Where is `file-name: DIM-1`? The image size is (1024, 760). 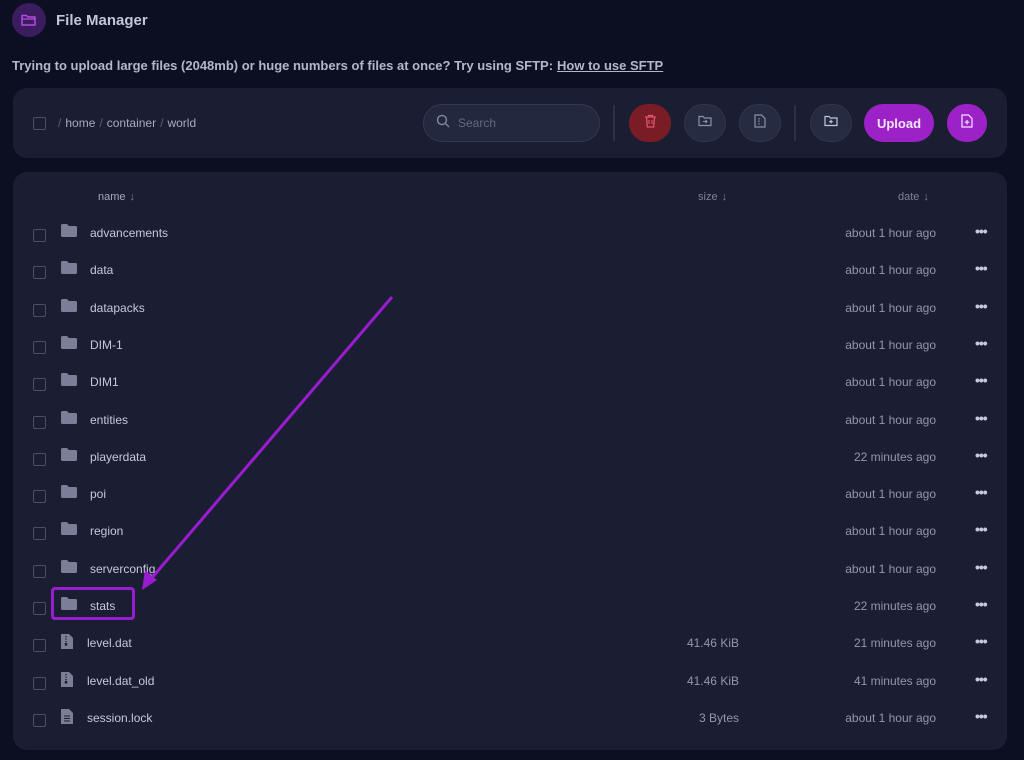 file-name: DIM-1 is located at coordinates (106, 345).